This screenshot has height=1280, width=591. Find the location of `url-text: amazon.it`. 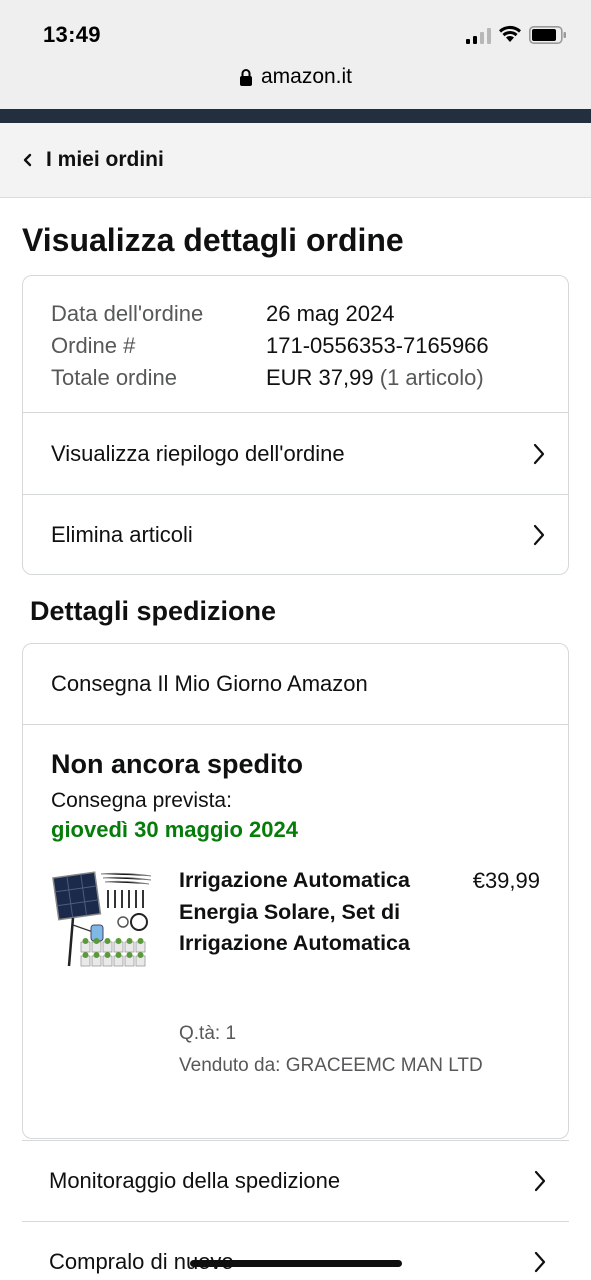

url-text: amazon.it is located at coordinates (306, 76).